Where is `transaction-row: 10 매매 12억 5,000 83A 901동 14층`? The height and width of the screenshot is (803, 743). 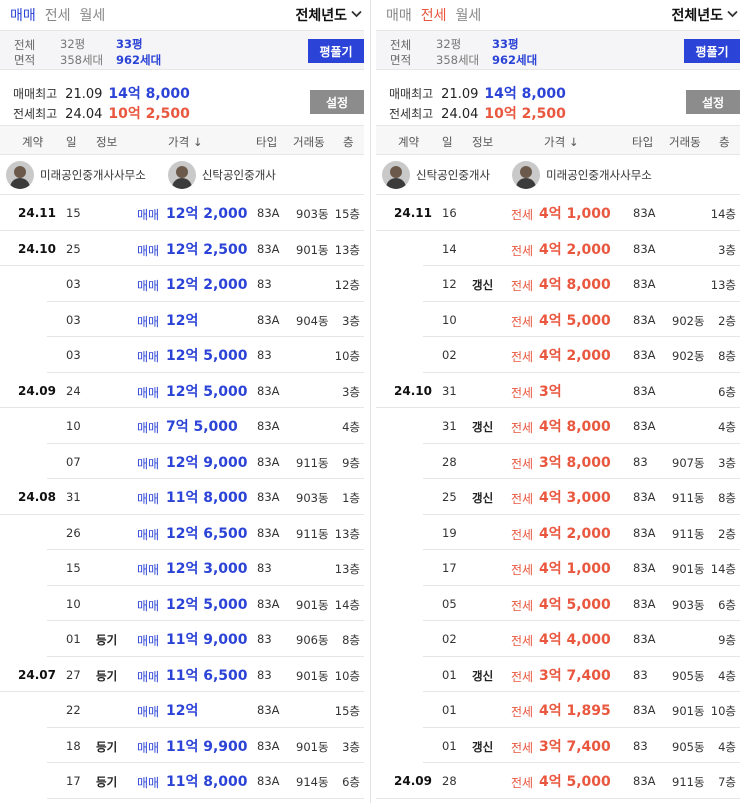 transaction-row: 10 매매 12억 5,000 83A 901동 14층 is located at coordinates (182, 603).